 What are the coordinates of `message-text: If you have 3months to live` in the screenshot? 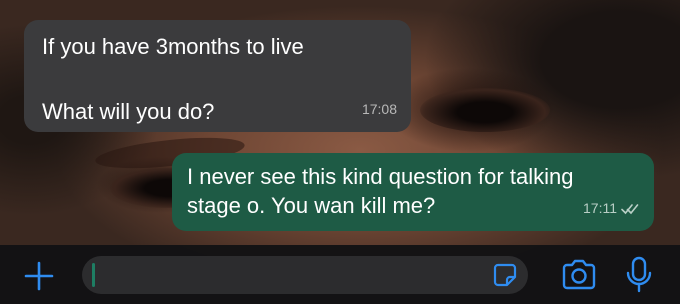 It's located at (173, 46).